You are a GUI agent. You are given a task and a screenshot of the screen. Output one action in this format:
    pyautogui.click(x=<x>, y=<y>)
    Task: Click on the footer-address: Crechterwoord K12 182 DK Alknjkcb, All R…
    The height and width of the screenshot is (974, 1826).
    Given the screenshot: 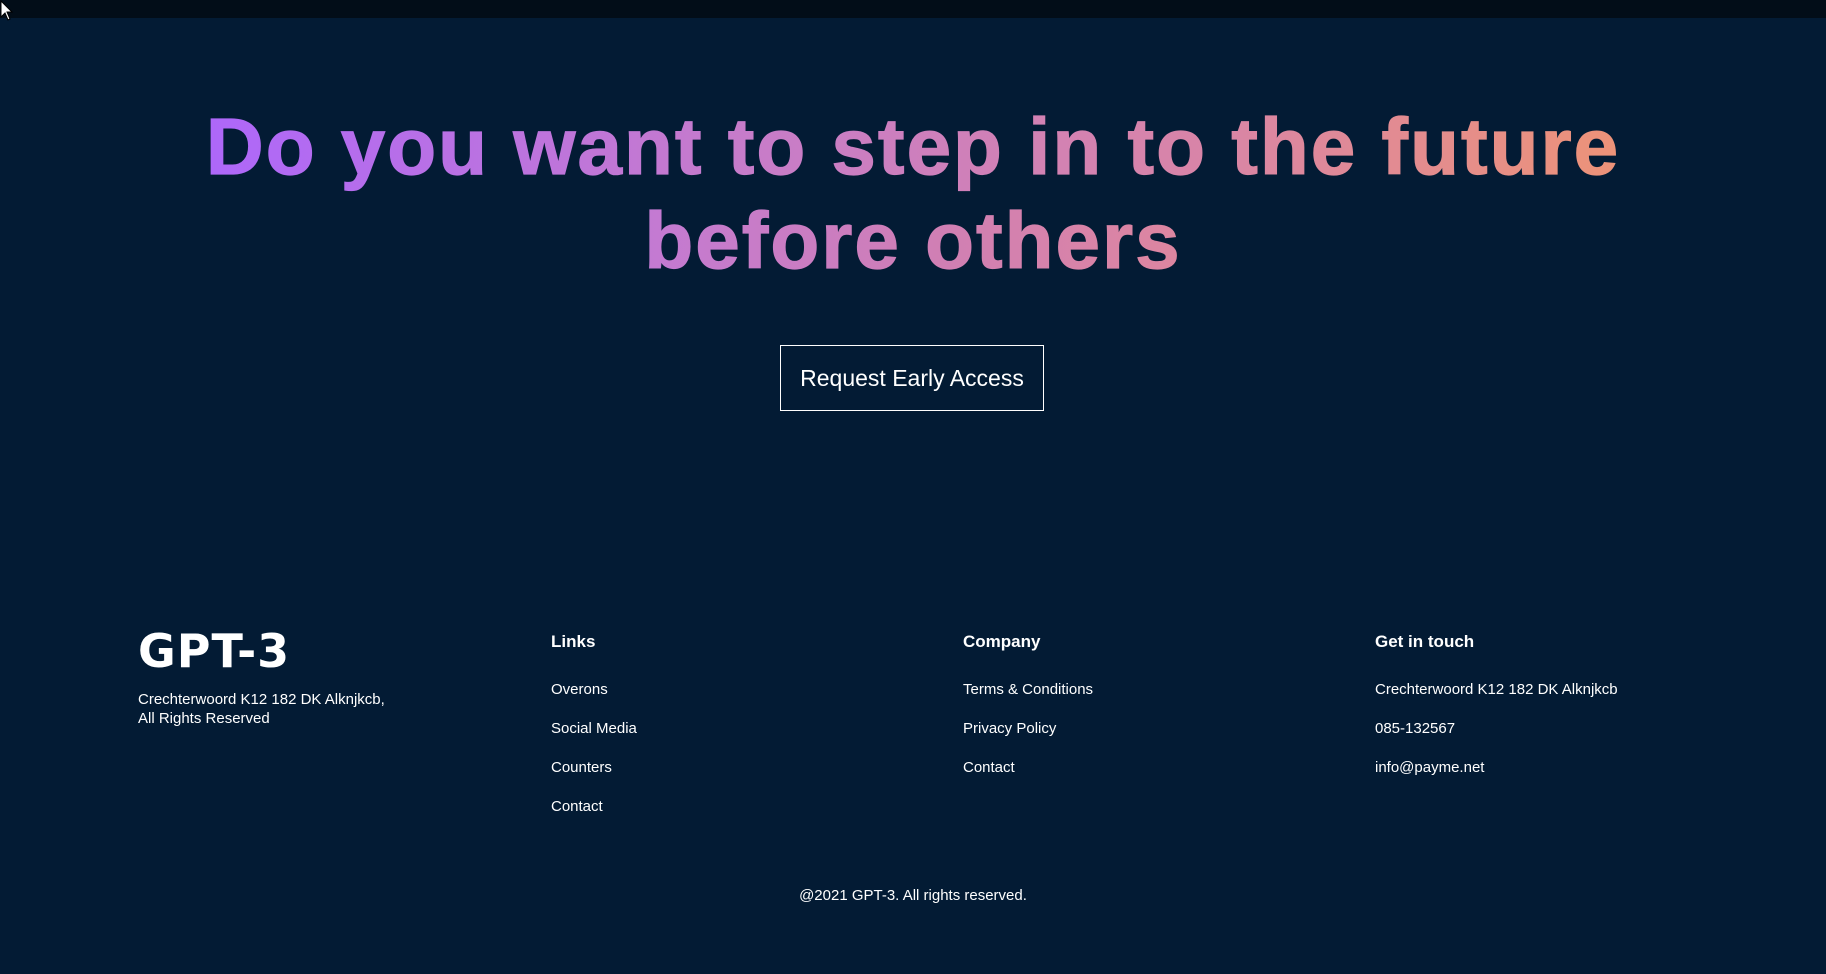 What is the action you would take?
    pyautogui.click(x=288, y=709)
    